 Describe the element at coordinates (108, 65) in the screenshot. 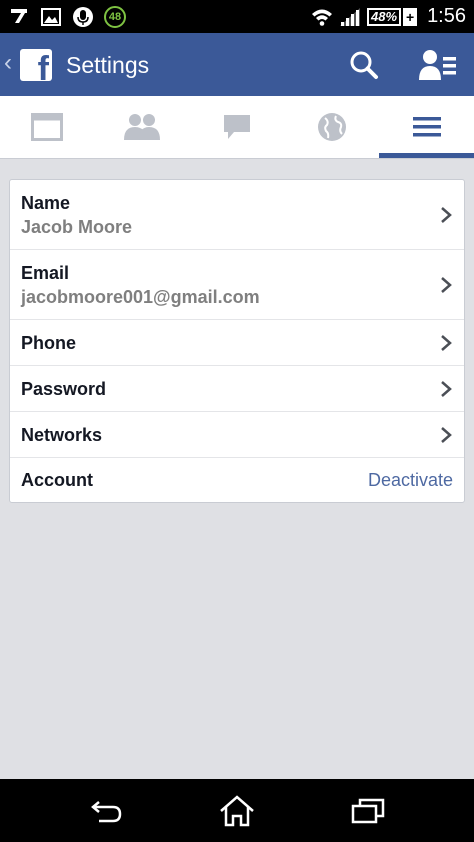

I see `page-title: Settings` at that location.